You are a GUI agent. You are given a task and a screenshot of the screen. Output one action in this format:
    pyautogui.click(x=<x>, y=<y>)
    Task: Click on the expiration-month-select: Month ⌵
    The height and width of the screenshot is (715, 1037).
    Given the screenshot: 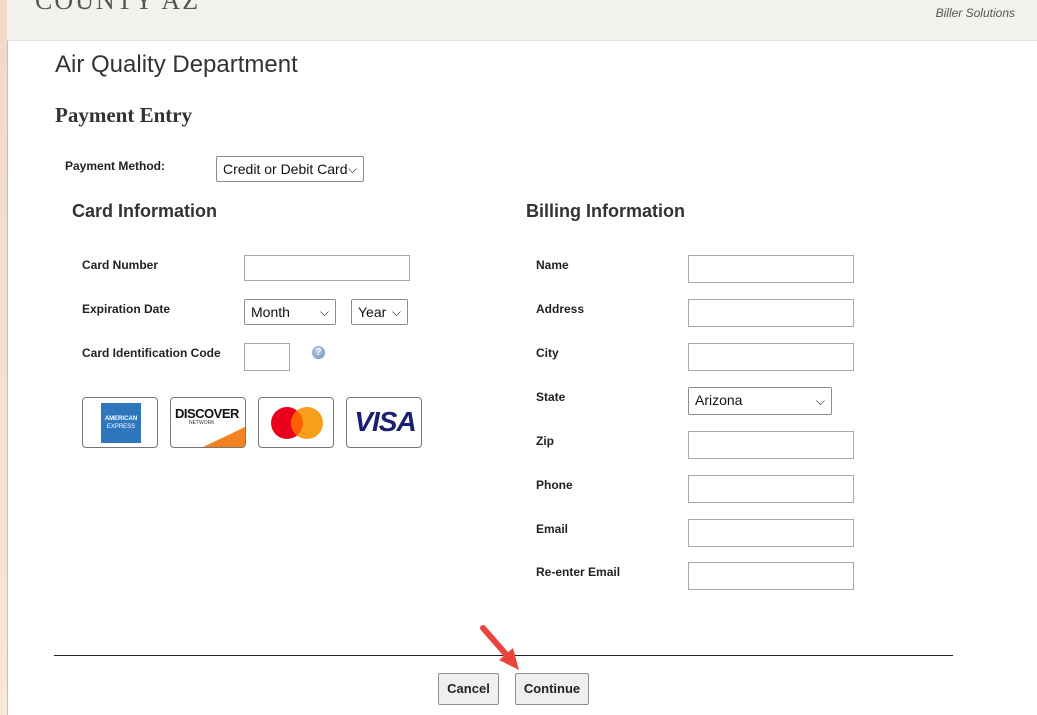 What is the action you would take?
    pyautogui.click(x=290, y=312)
    